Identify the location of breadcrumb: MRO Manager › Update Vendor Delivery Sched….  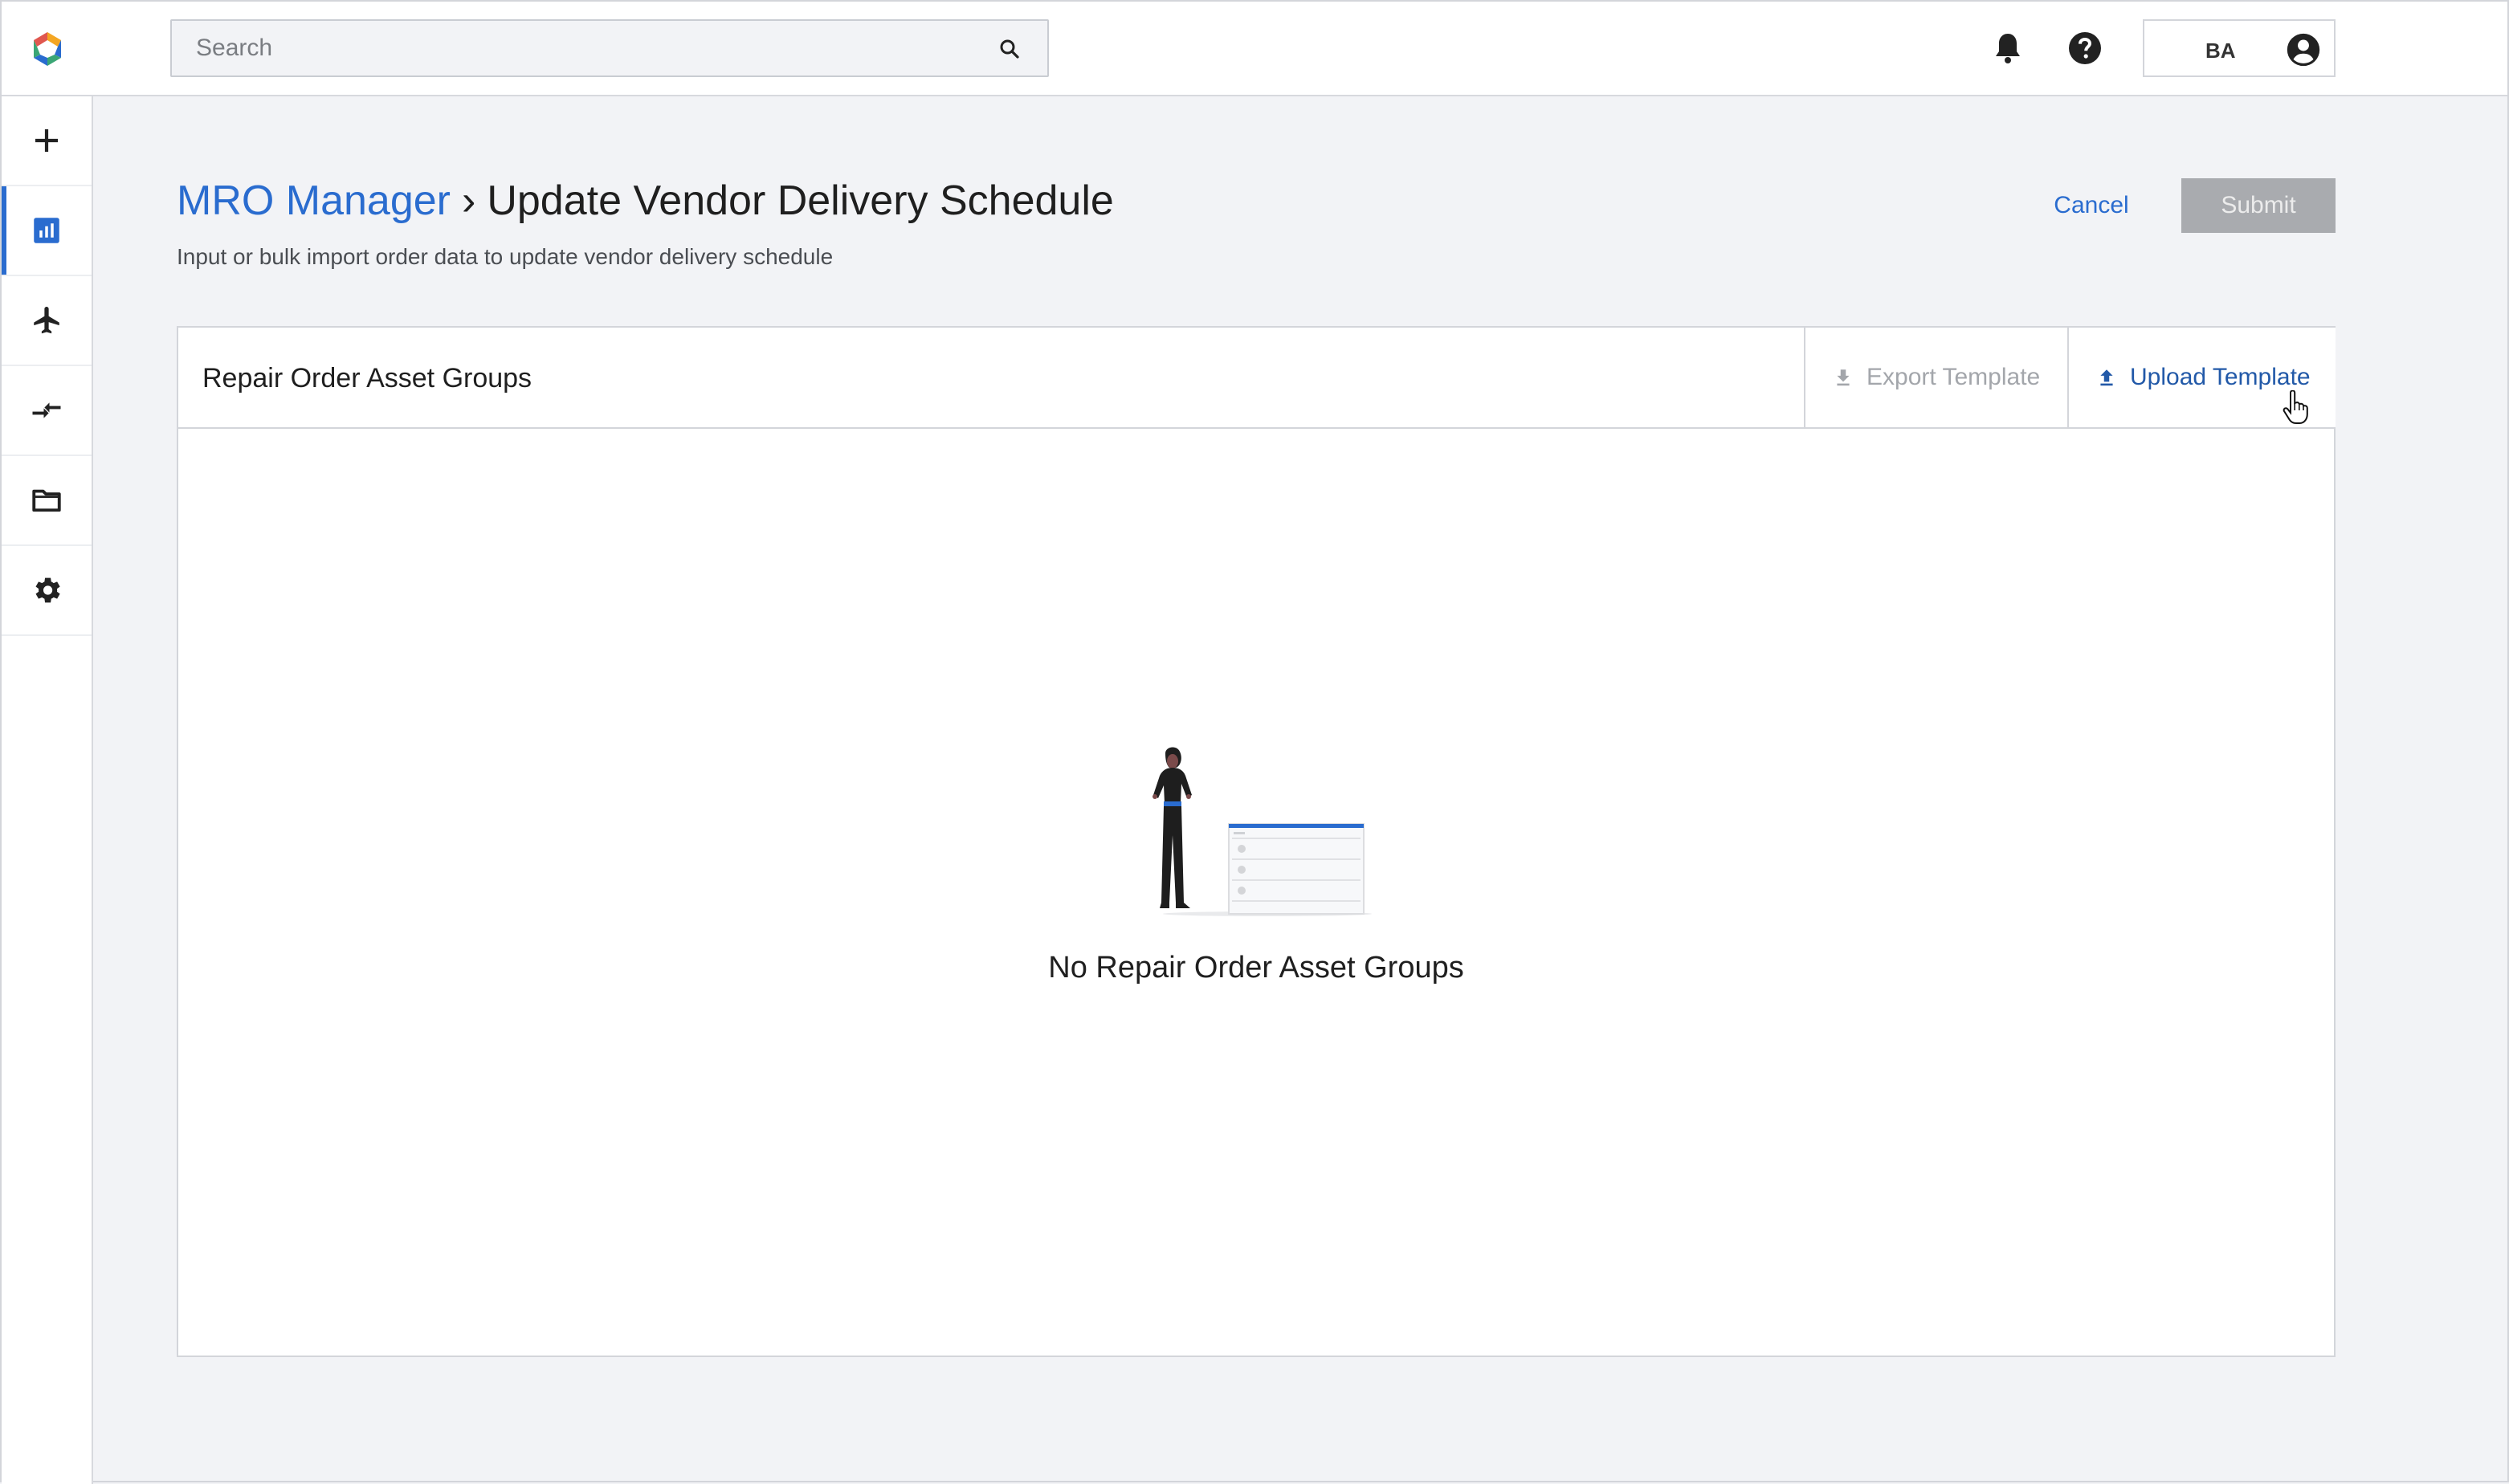
(645, 201).